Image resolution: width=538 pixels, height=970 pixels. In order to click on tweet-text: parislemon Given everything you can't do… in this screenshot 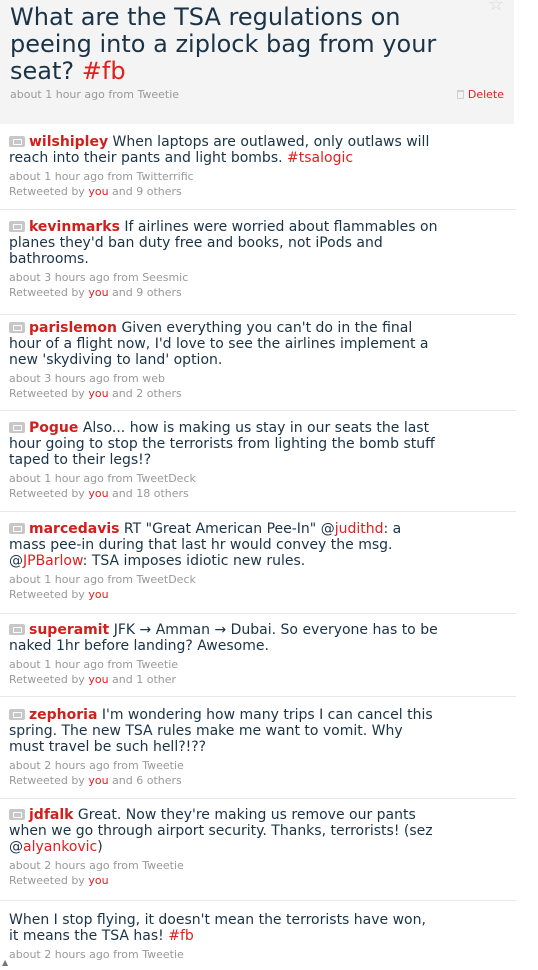, I will do `click(224, 344)`.